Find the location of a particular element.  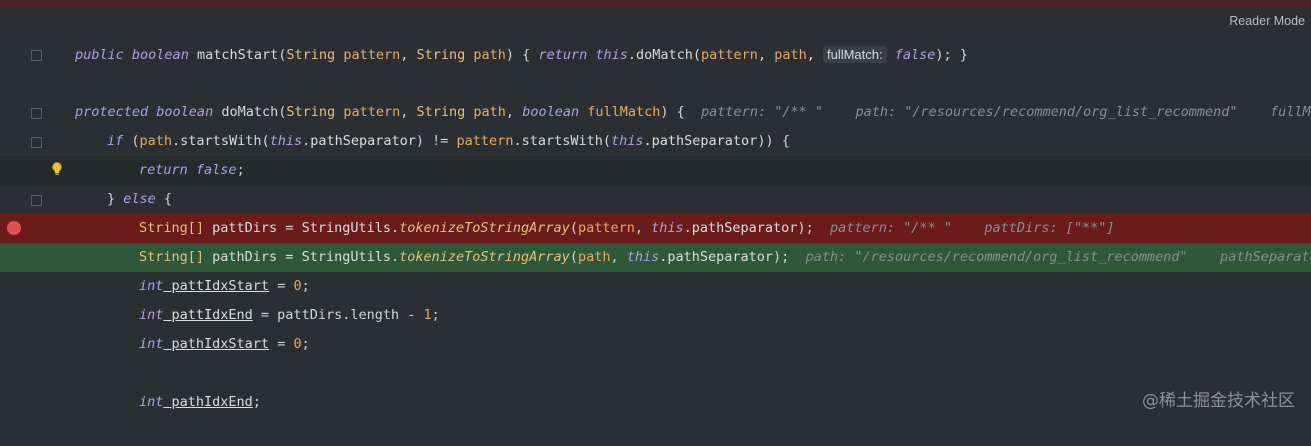

debug-value-hint: pattern: "/** " pattDirs: ["**"] is located at coordinates (972, 228).